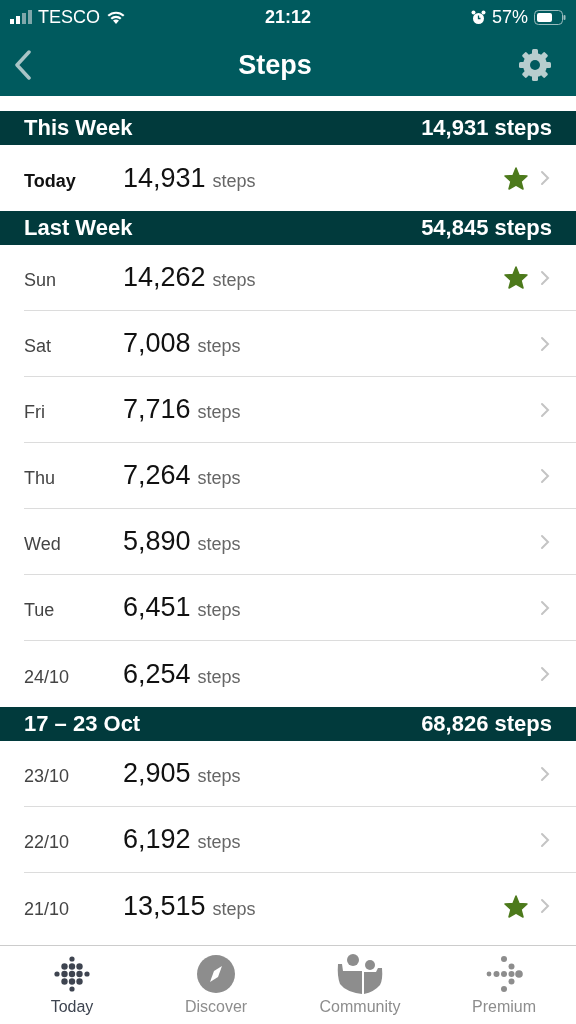 The image size is (576, 1024). What do you see at coordinates (157, 409) in the screenshot?
I see `step-count: 7,716` at bounding box center [157, 409].